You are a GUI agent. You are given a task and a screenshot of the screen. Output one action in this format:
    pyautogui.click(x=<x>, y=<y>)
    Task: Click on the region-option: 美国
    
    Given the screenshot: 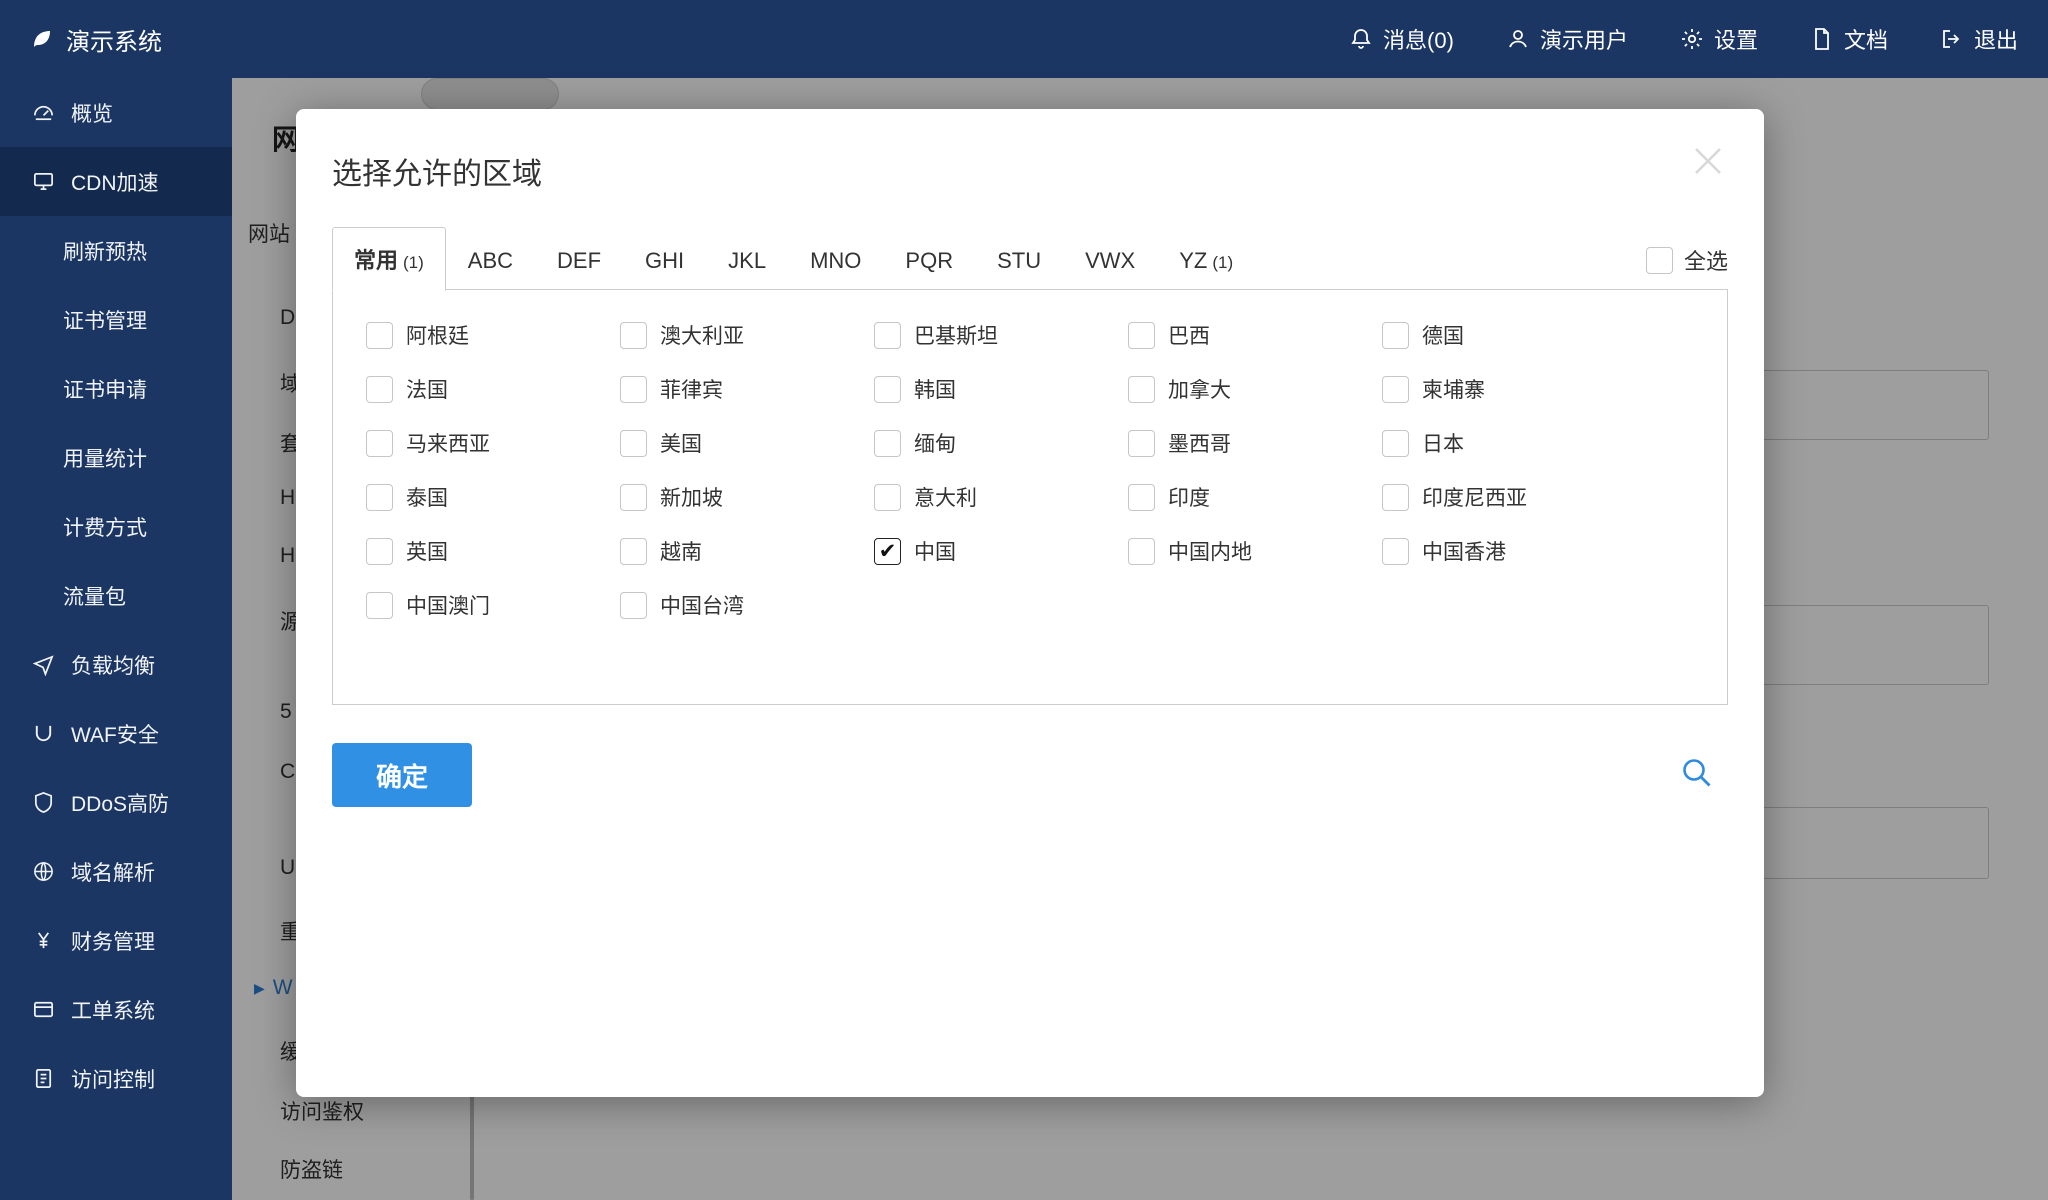 What is the action you would take?
    pyautogui.click(x=747, y=443)
    